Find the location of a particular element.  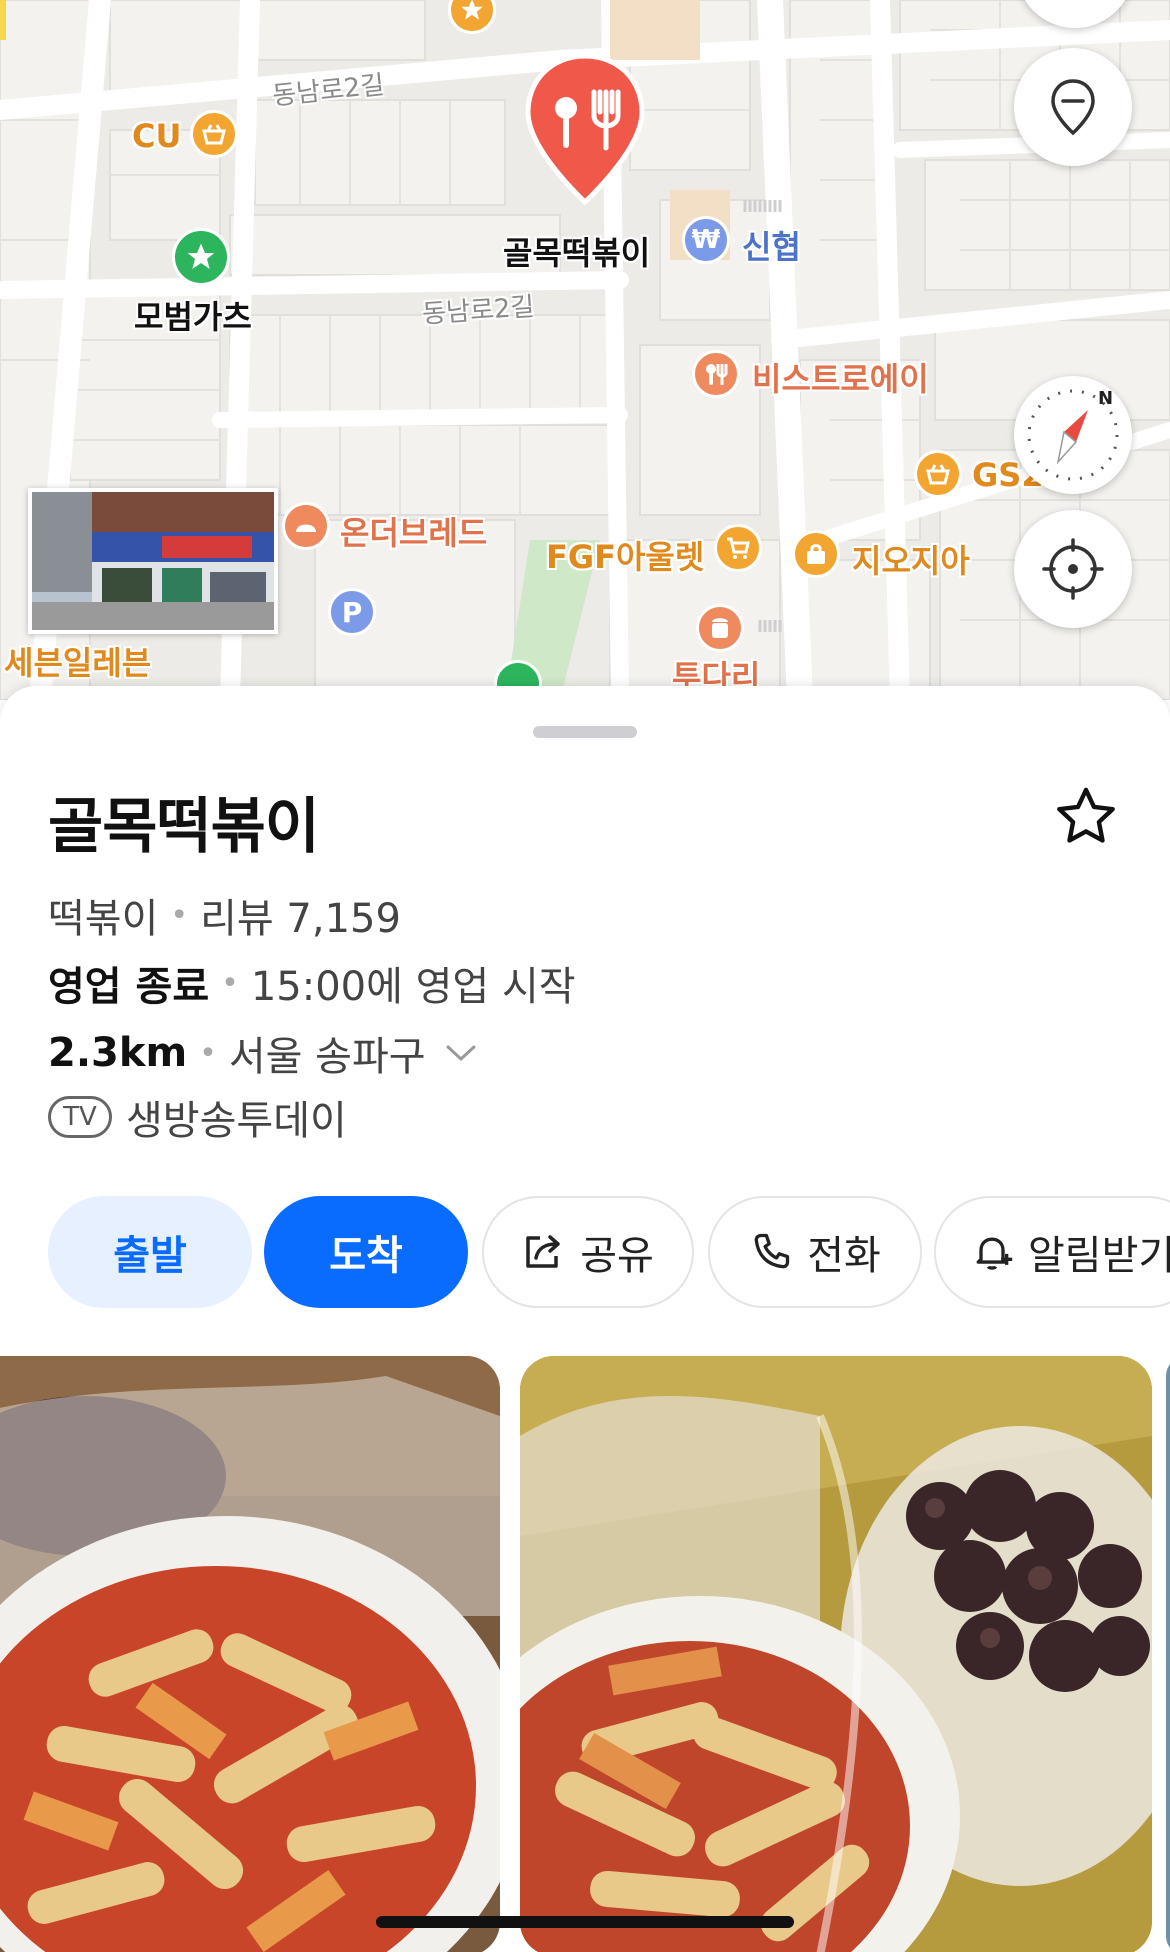

shopping-bag-icon is located at coordinates (816, 554).